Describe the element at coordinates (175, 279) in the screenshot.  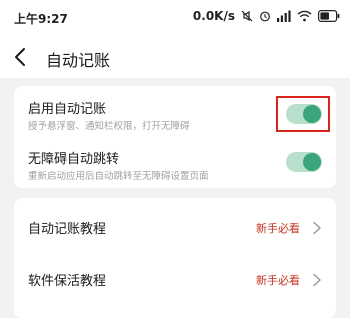
I see `tutorial-row-keep-alive: 软件保活教程 新手必看` at that location.